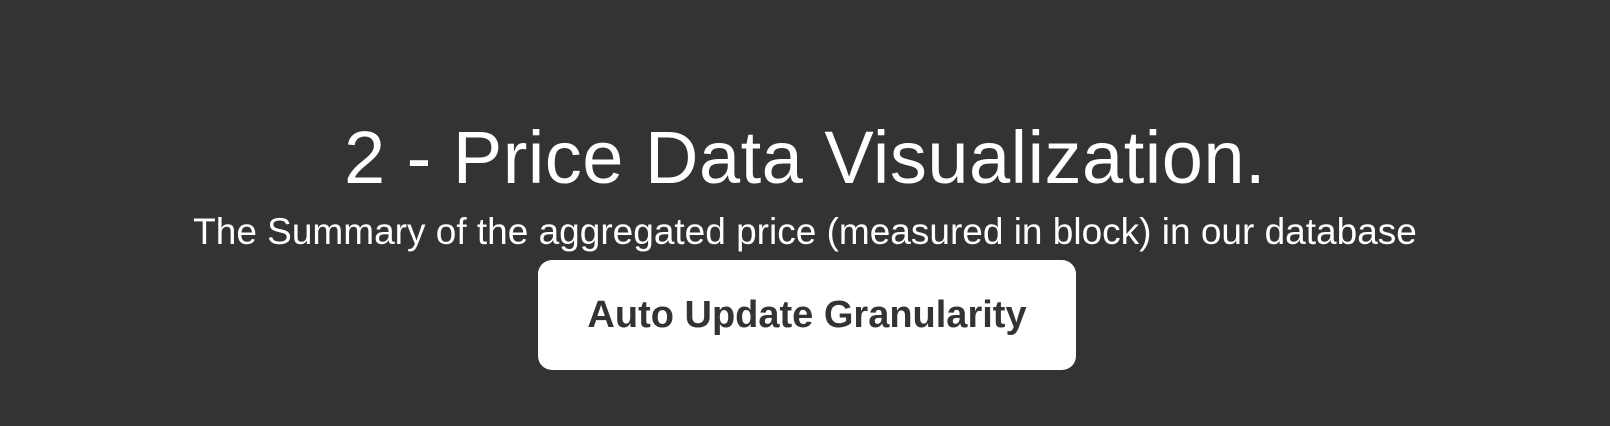  I want to click on section-title: 2 - Price Data Visualization., so click(805, 157).